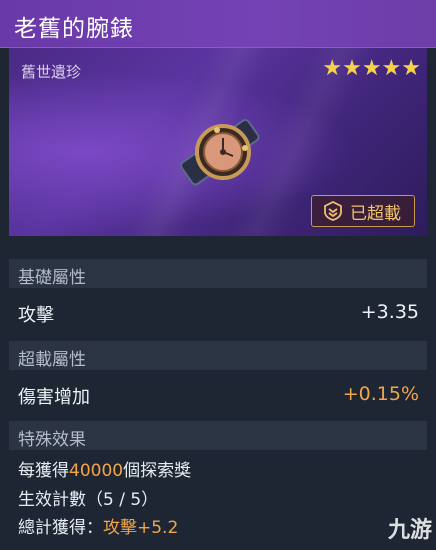 This screenshot has width=436, height=550. Describe the element at coordinates (218, 24) in the screenshot. I see `item-header: 老舊的腕錶` at that location.